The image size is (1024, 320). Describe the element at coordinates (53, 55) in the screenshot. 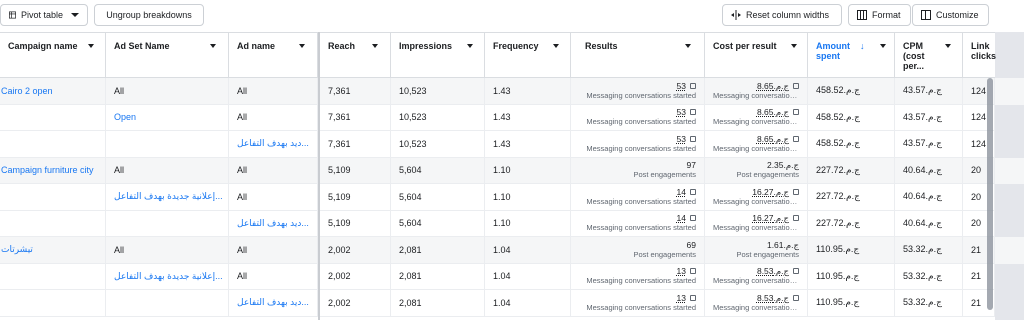

I see `header-campaign-name: Campaign name` at that location.